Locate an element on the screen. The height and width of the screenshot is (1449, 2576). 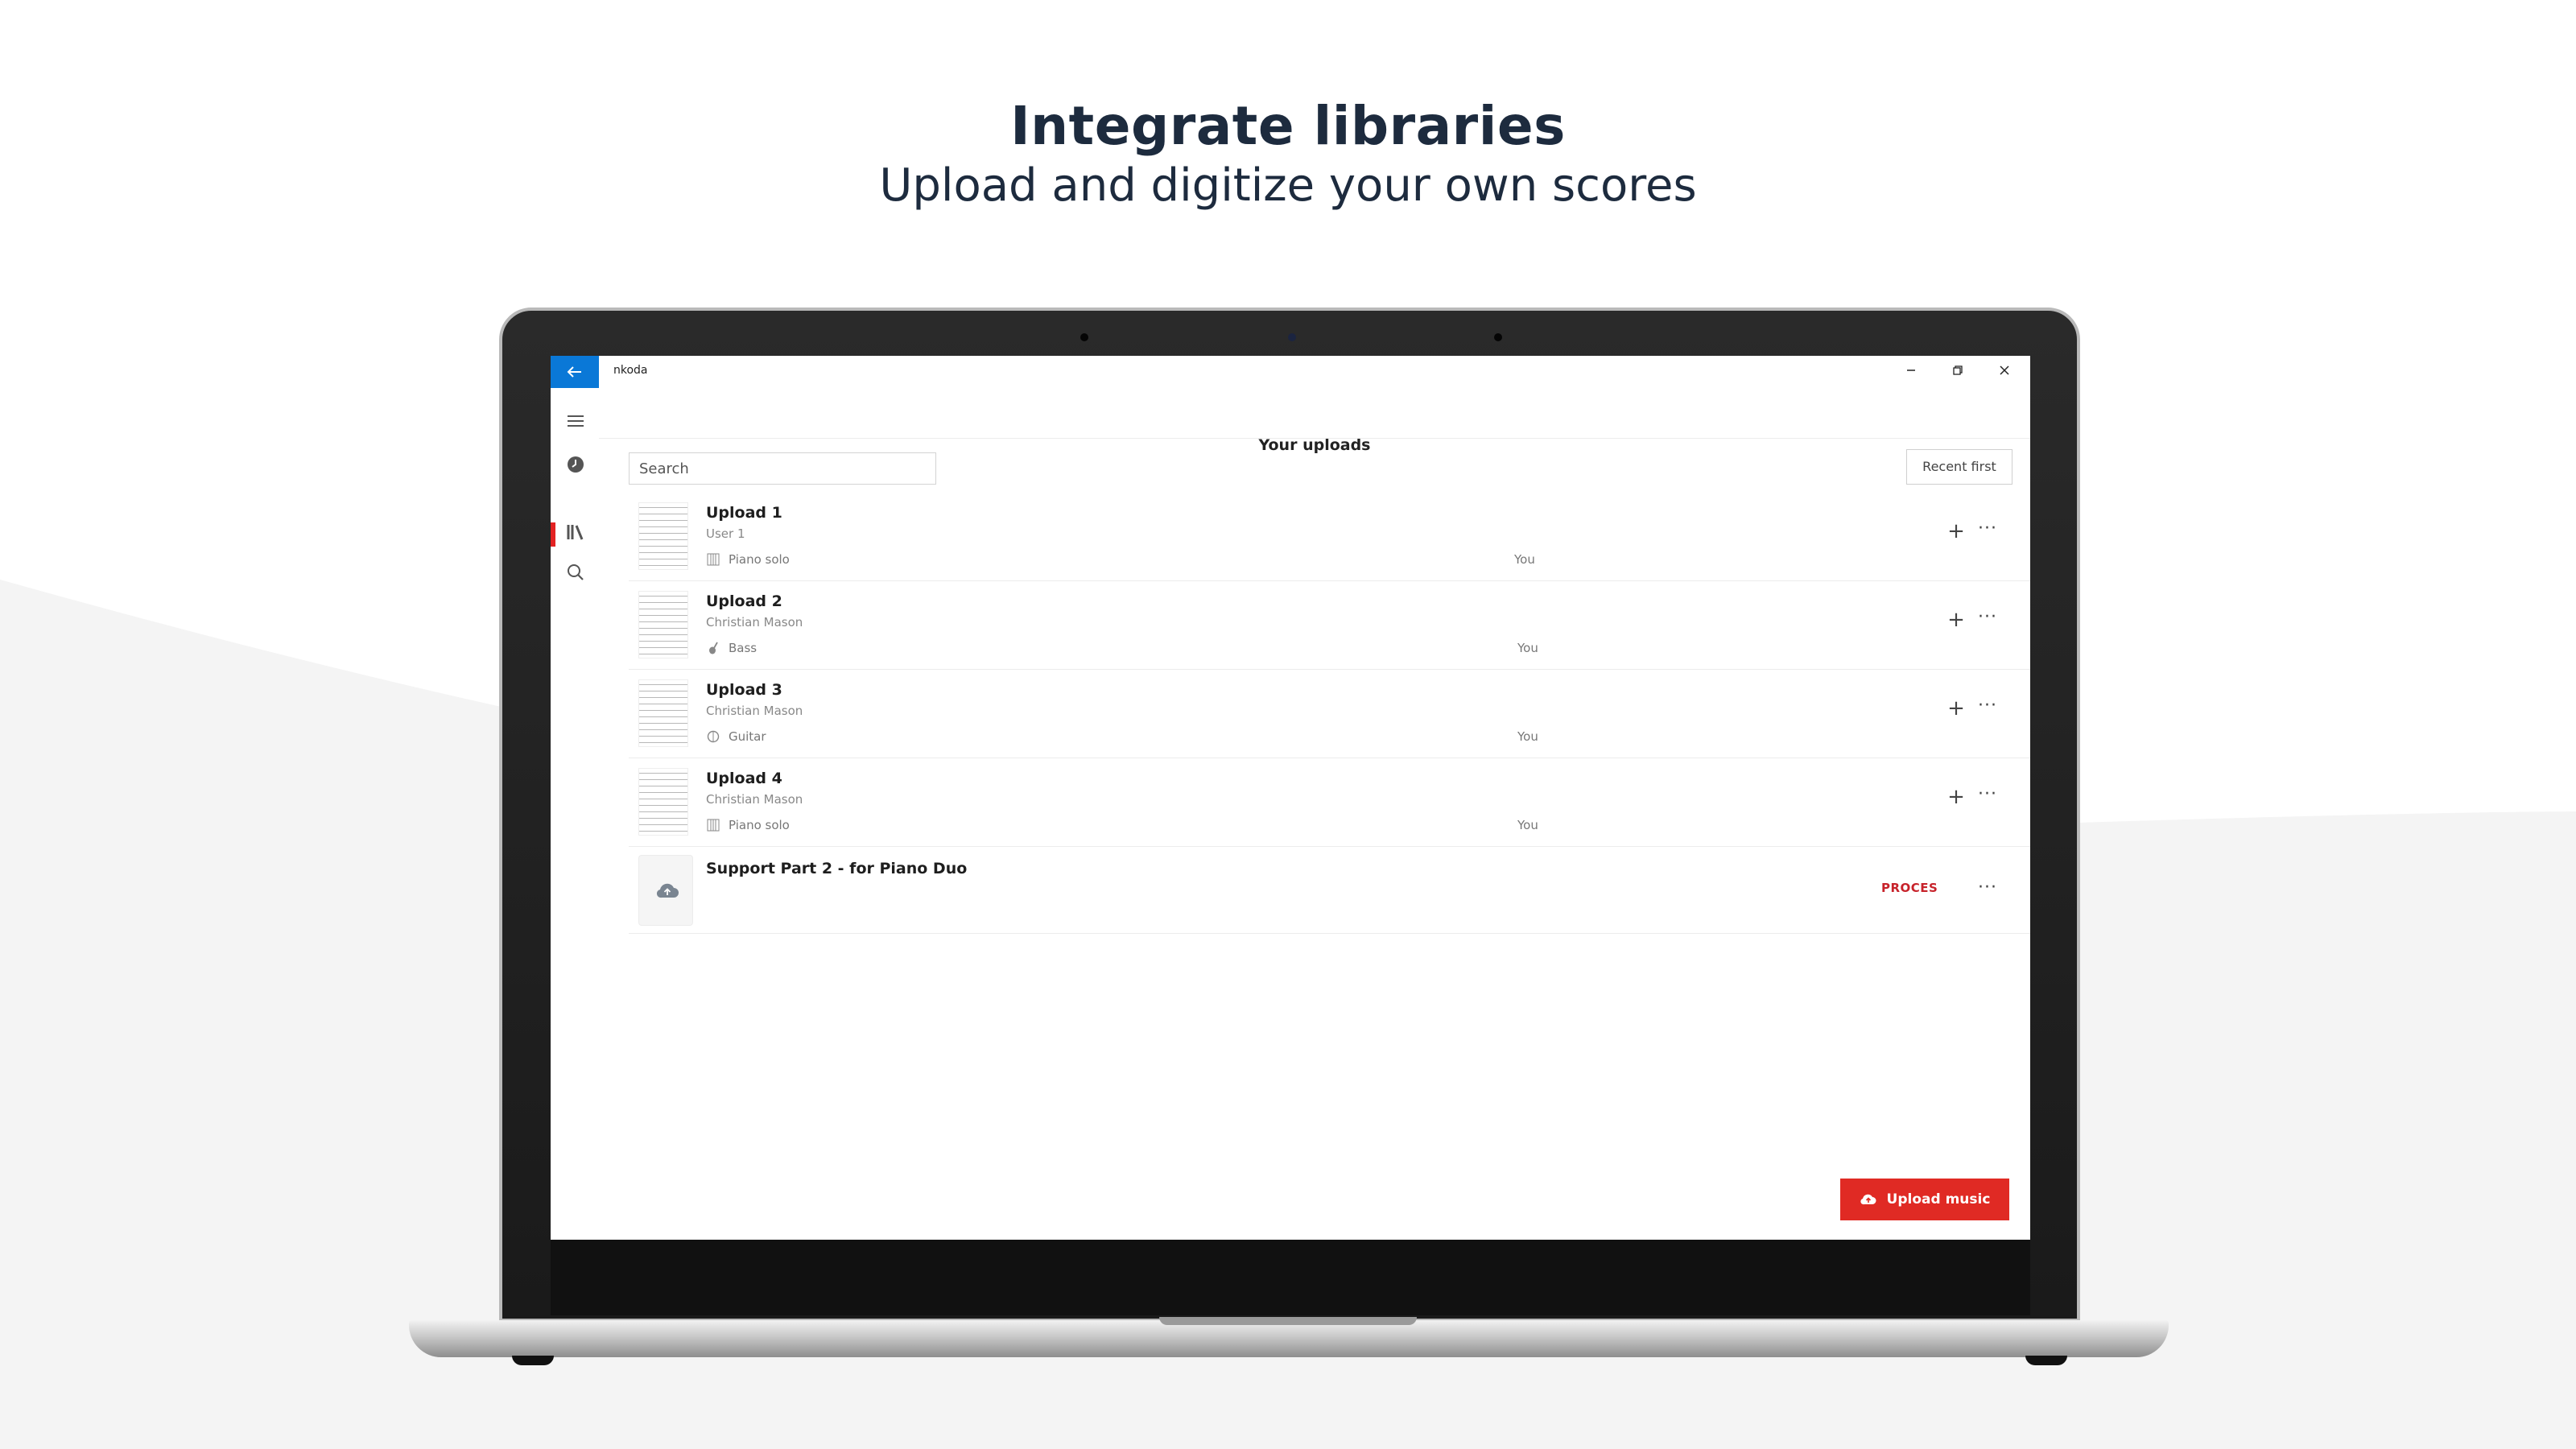
library-icon is located at coordinates (575, 532).